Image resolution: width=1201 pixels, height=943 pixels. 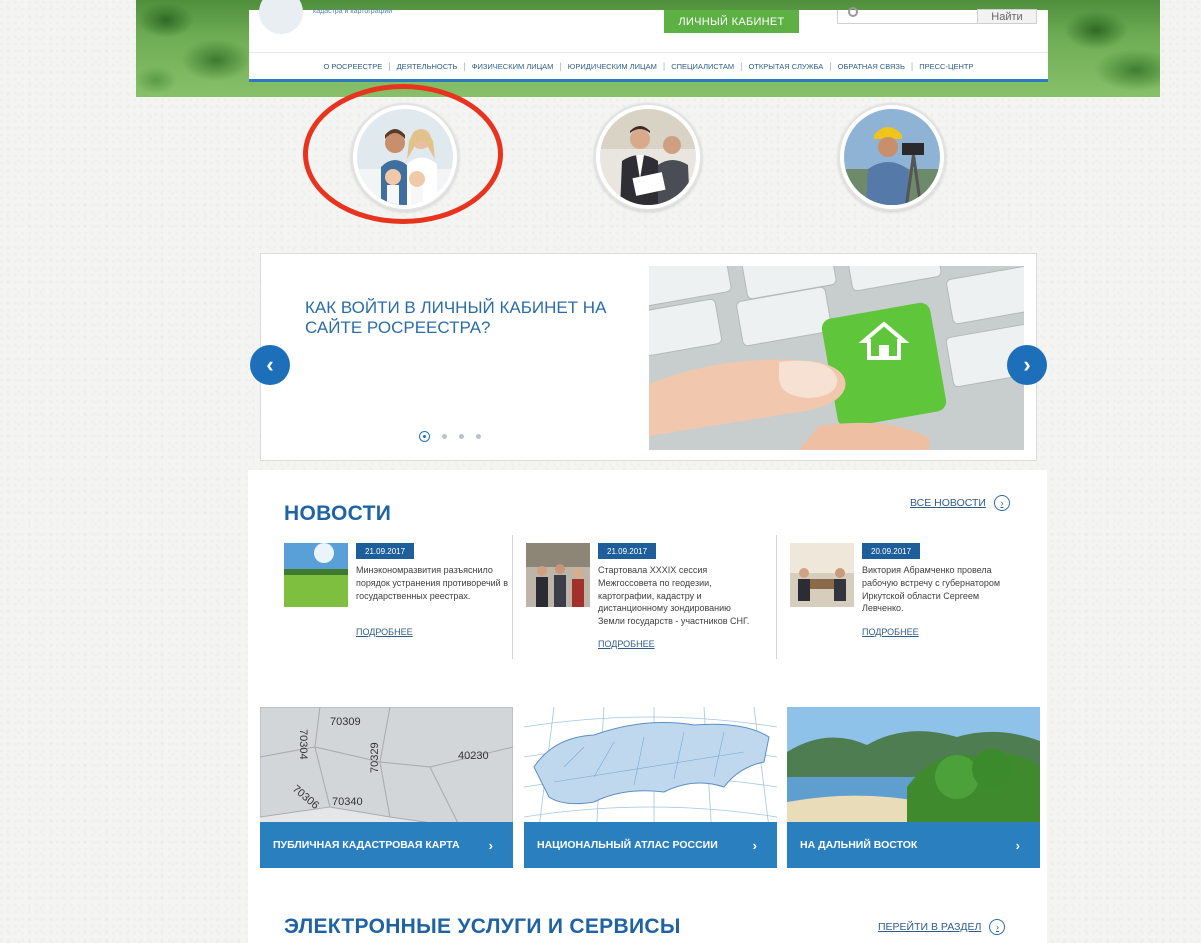 What do you see at coordinates (1027, 365) in the screenshot?
I see `slider-next-button: ›` at bounding box center [1027, 365].